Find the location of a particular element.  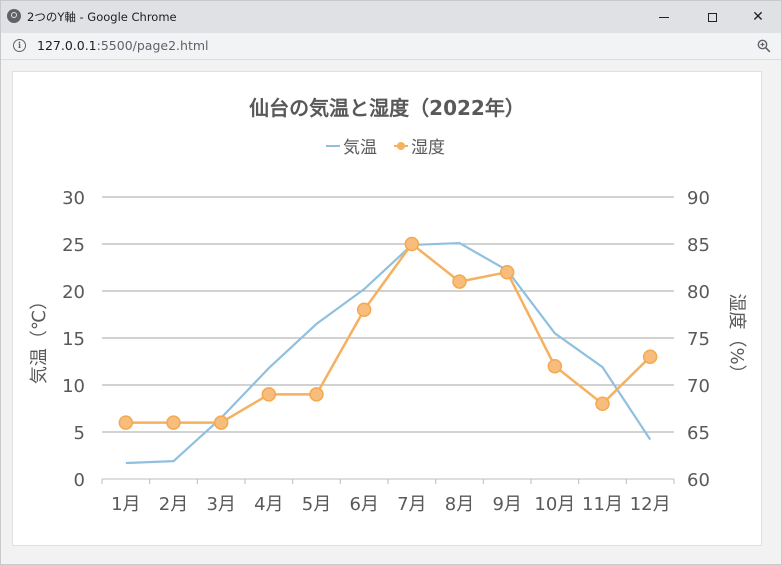

x-tick-label: 11月 is located at coordinates (602, 504).